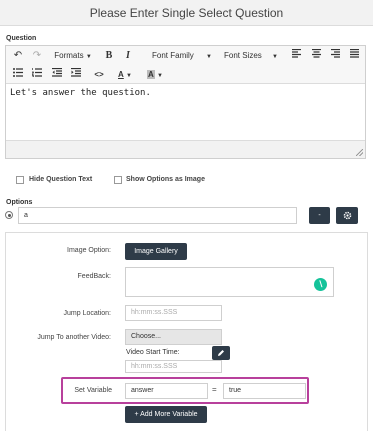 This screenshot has width=373, height=431. I want to click on resize-handle-icon, so click(359, 152).